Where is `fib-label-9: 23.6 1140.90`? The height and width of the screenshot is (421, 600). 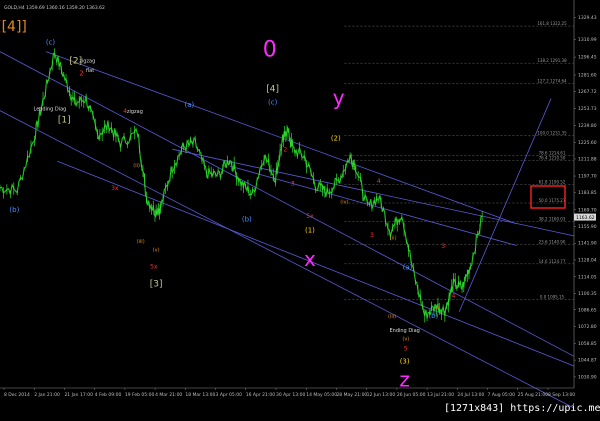
fib-label-9: 23.6 1140.90 is located at coordinates (552, 241).